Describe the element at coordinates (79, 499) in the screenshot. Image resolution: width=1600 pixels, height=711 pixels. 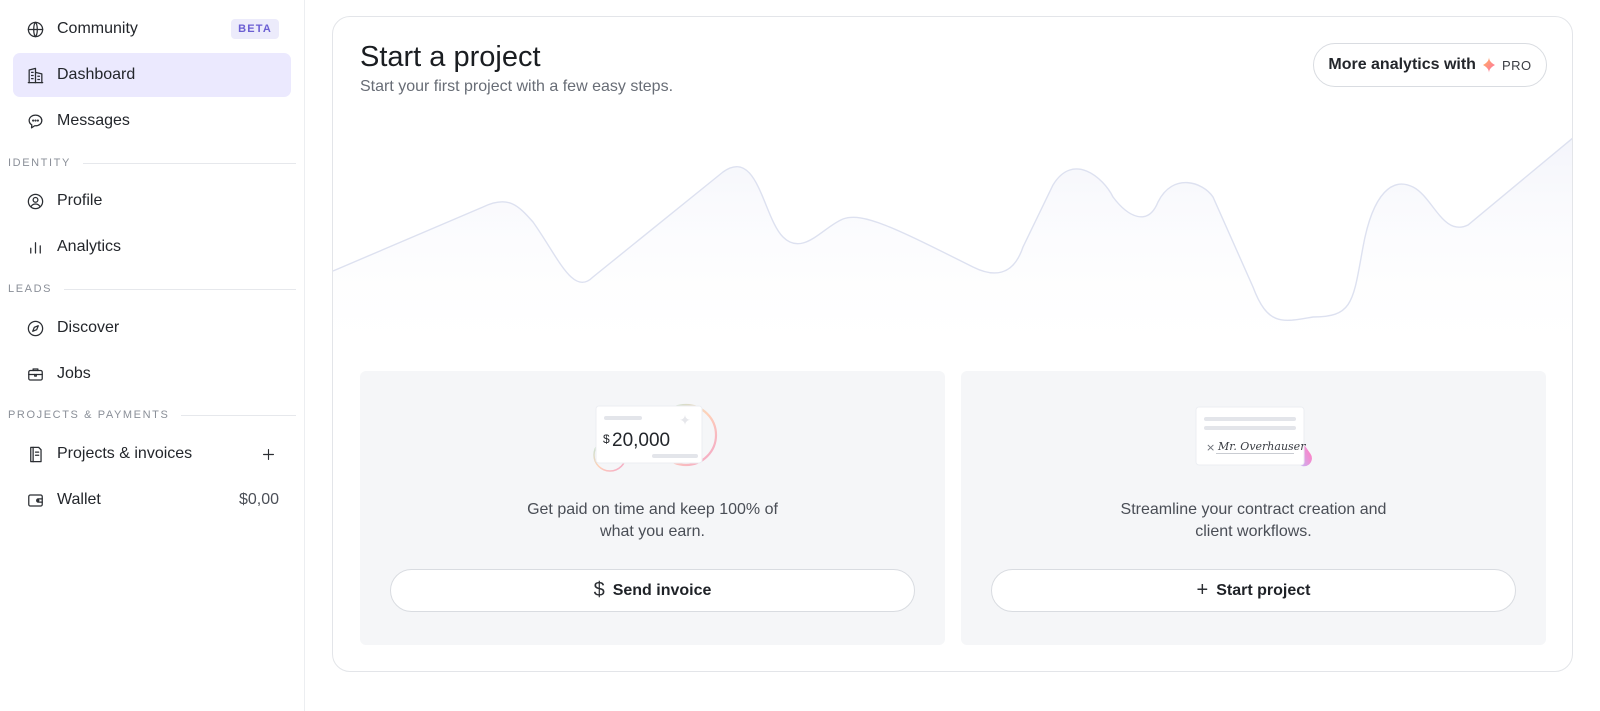
I see `sidebar-item-label: Wallet` at that location.